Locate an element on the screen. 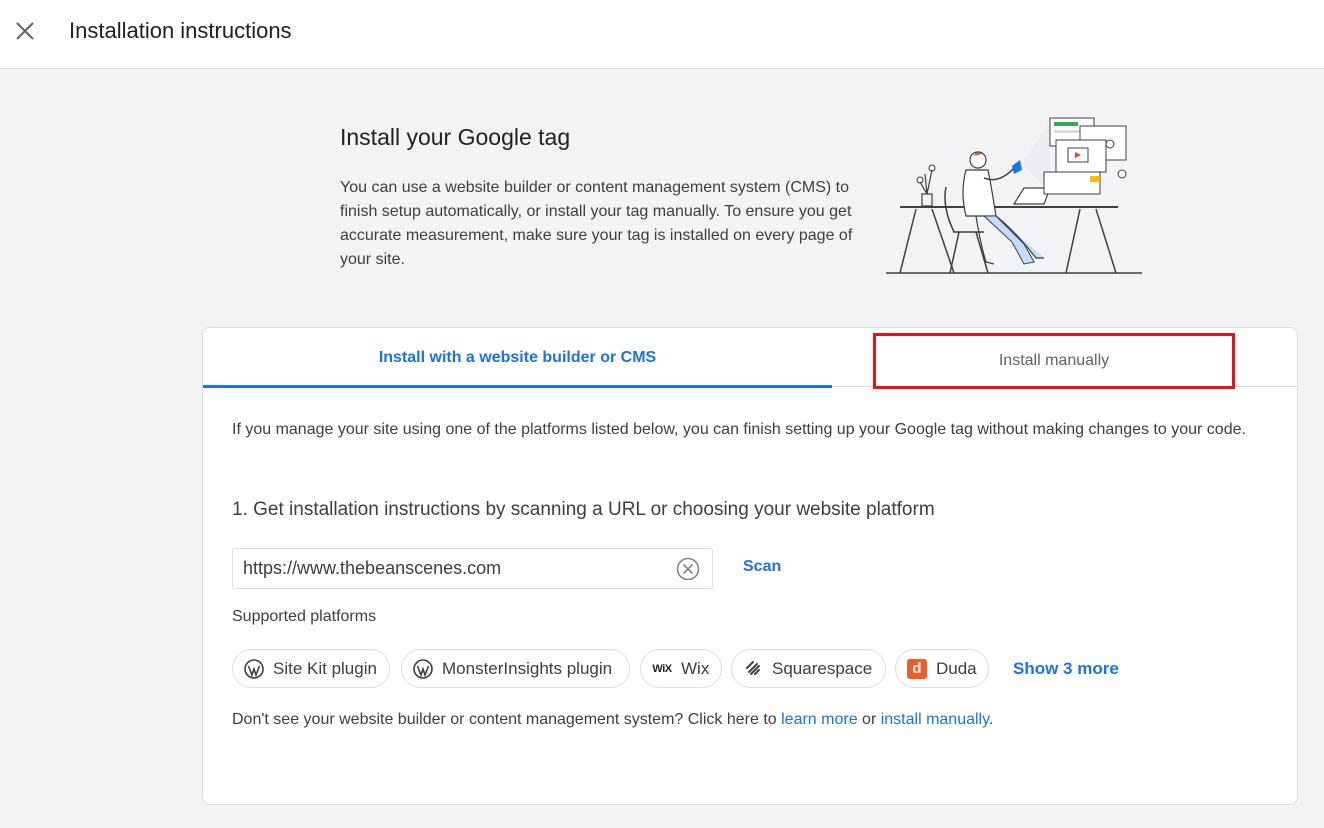 The width and height of the screenshot is (1324, 828). duda-icon: d is located at coordinates (917, 668).